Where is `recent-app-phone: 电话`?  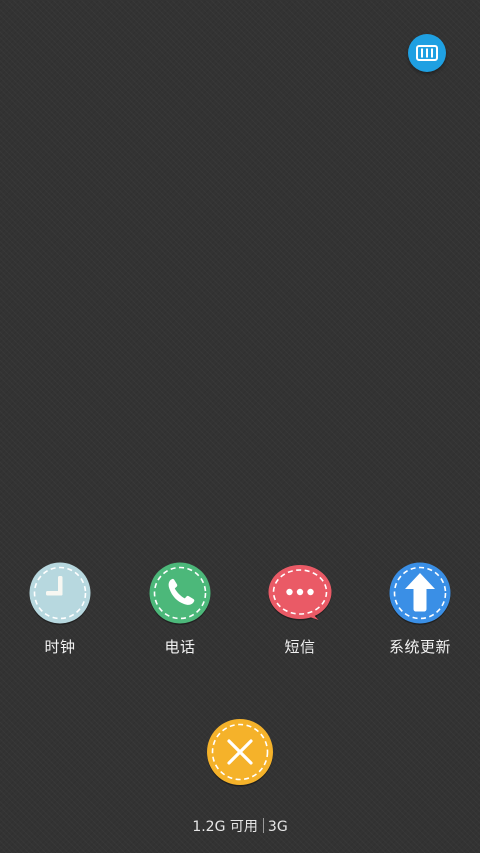
recent-app-phone: 电话 is located at coordinates (180, 611).